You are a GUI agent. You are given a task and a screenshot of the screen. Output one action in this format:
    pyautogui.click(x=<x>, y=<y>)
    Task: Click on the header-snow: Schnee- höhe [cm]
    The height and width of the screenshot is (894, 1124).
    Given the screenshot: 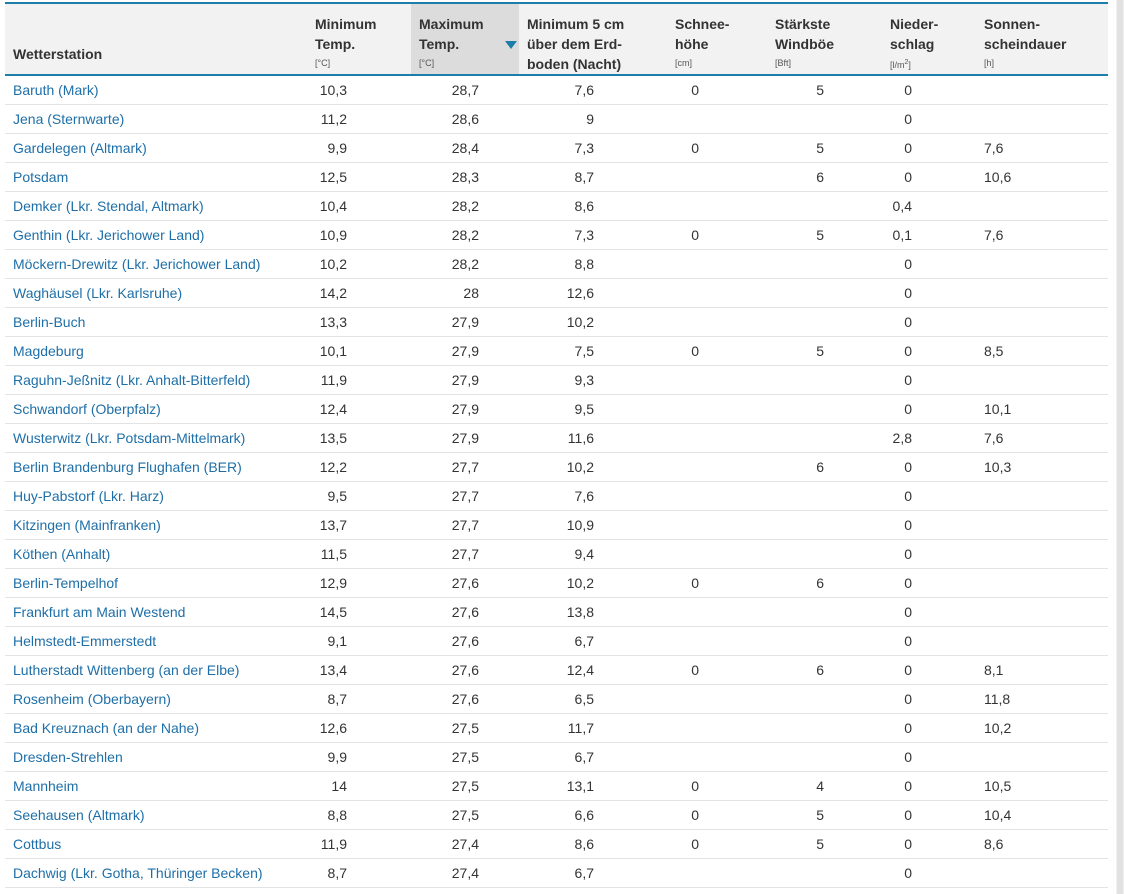 What is the action you would take?
    pyautogui.click(x=717, y=40)
    